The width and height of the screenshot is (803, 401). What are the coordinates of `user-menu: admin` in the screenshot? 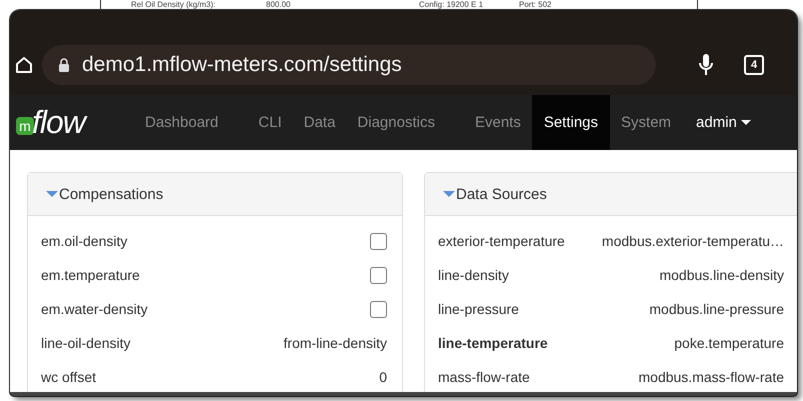 It's located at (723, 122).